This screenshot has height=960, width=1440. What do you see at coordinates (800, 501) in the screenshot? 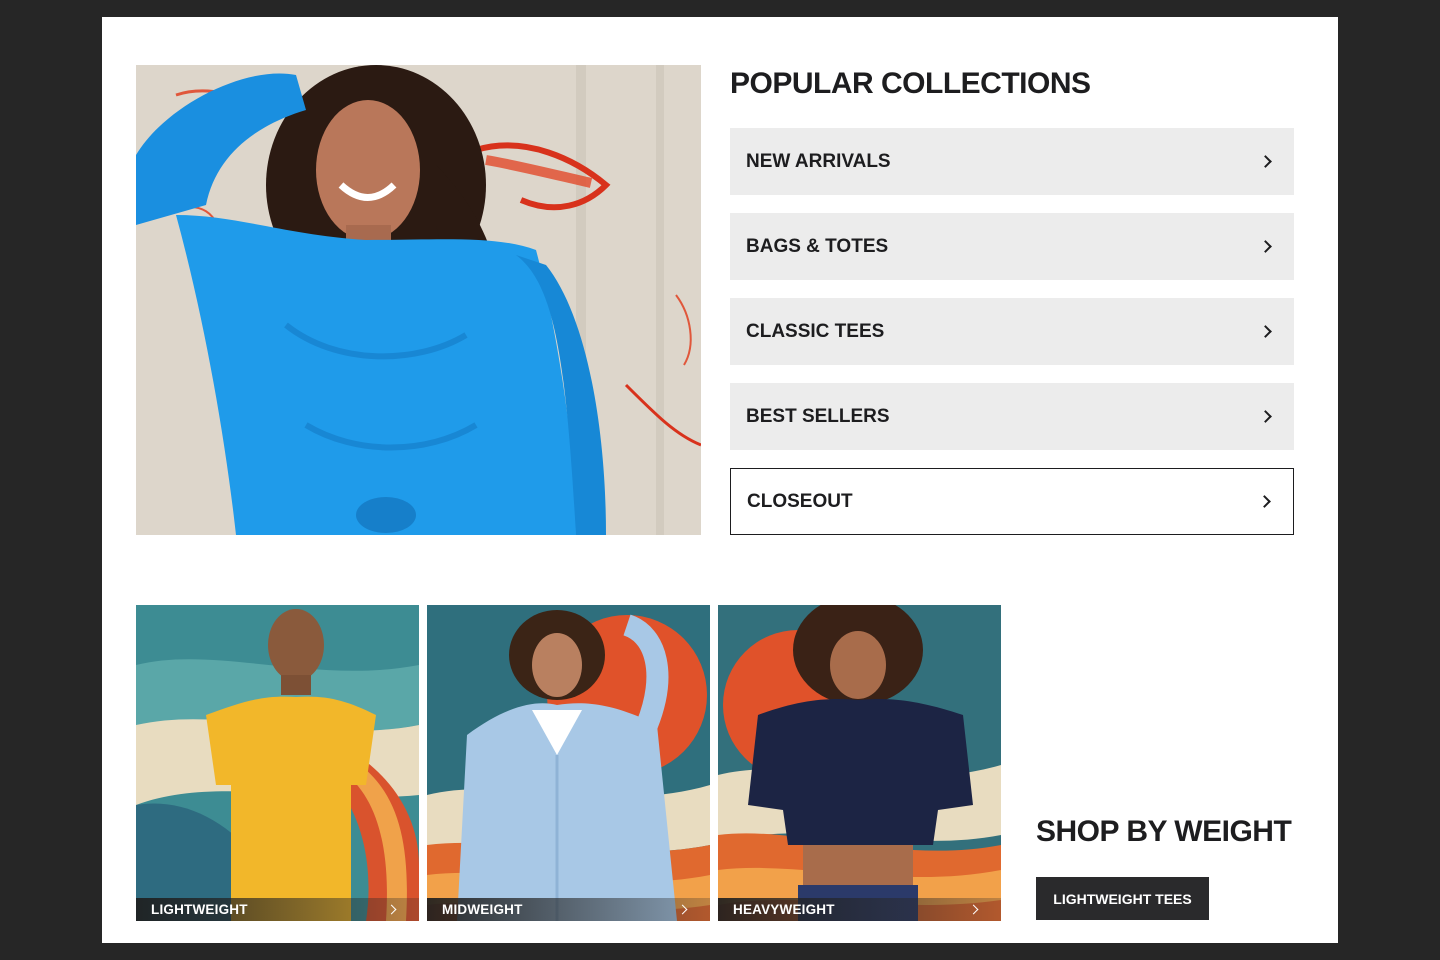
I see `collection-item-label: CLOSEOUT` at bounding box center [800, 501].